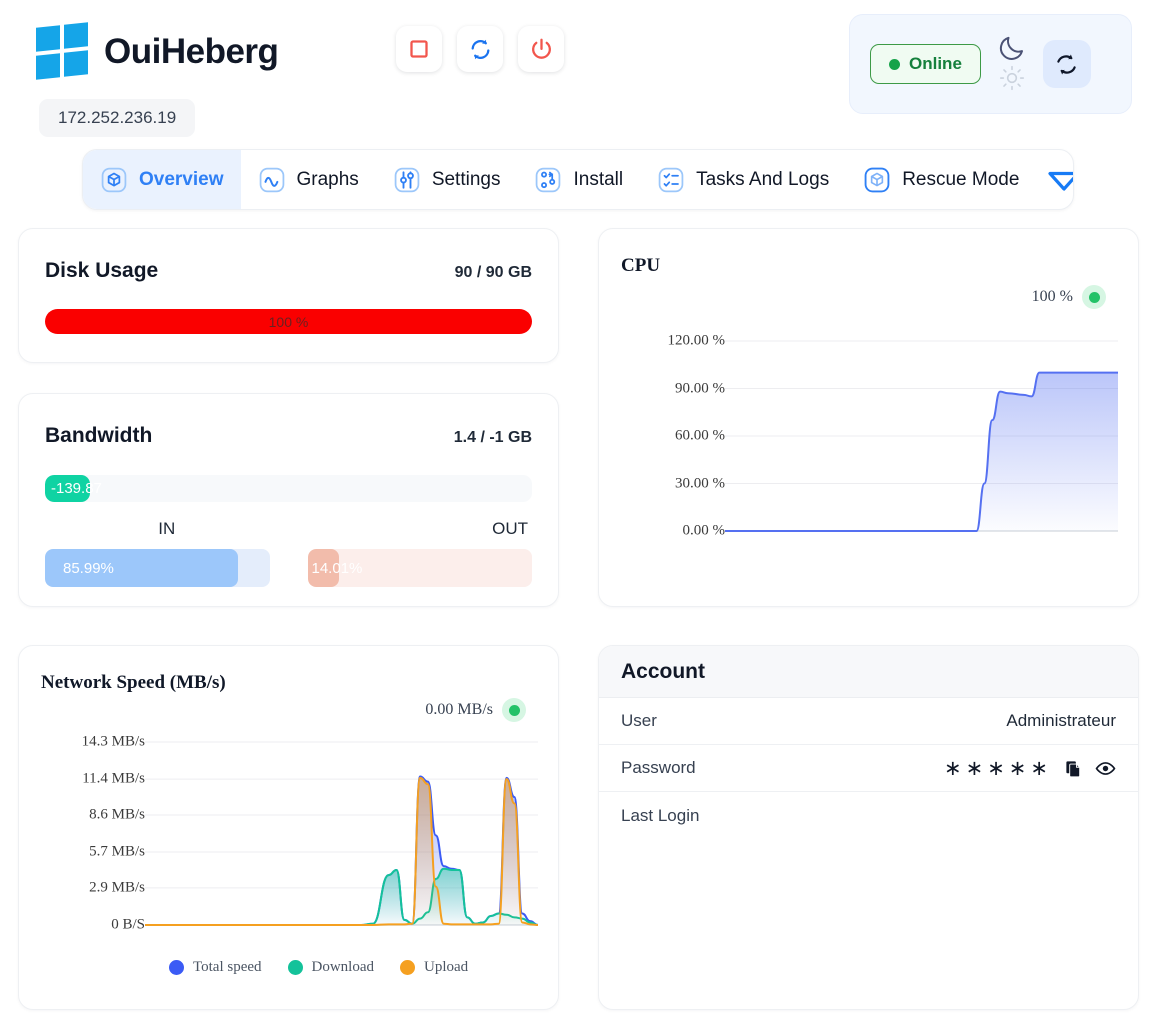 This screenshot has height=1027, width=1157. Describe the element at coordinates (868, 672) in the screenshot. I see `account-header: Account` at that location.